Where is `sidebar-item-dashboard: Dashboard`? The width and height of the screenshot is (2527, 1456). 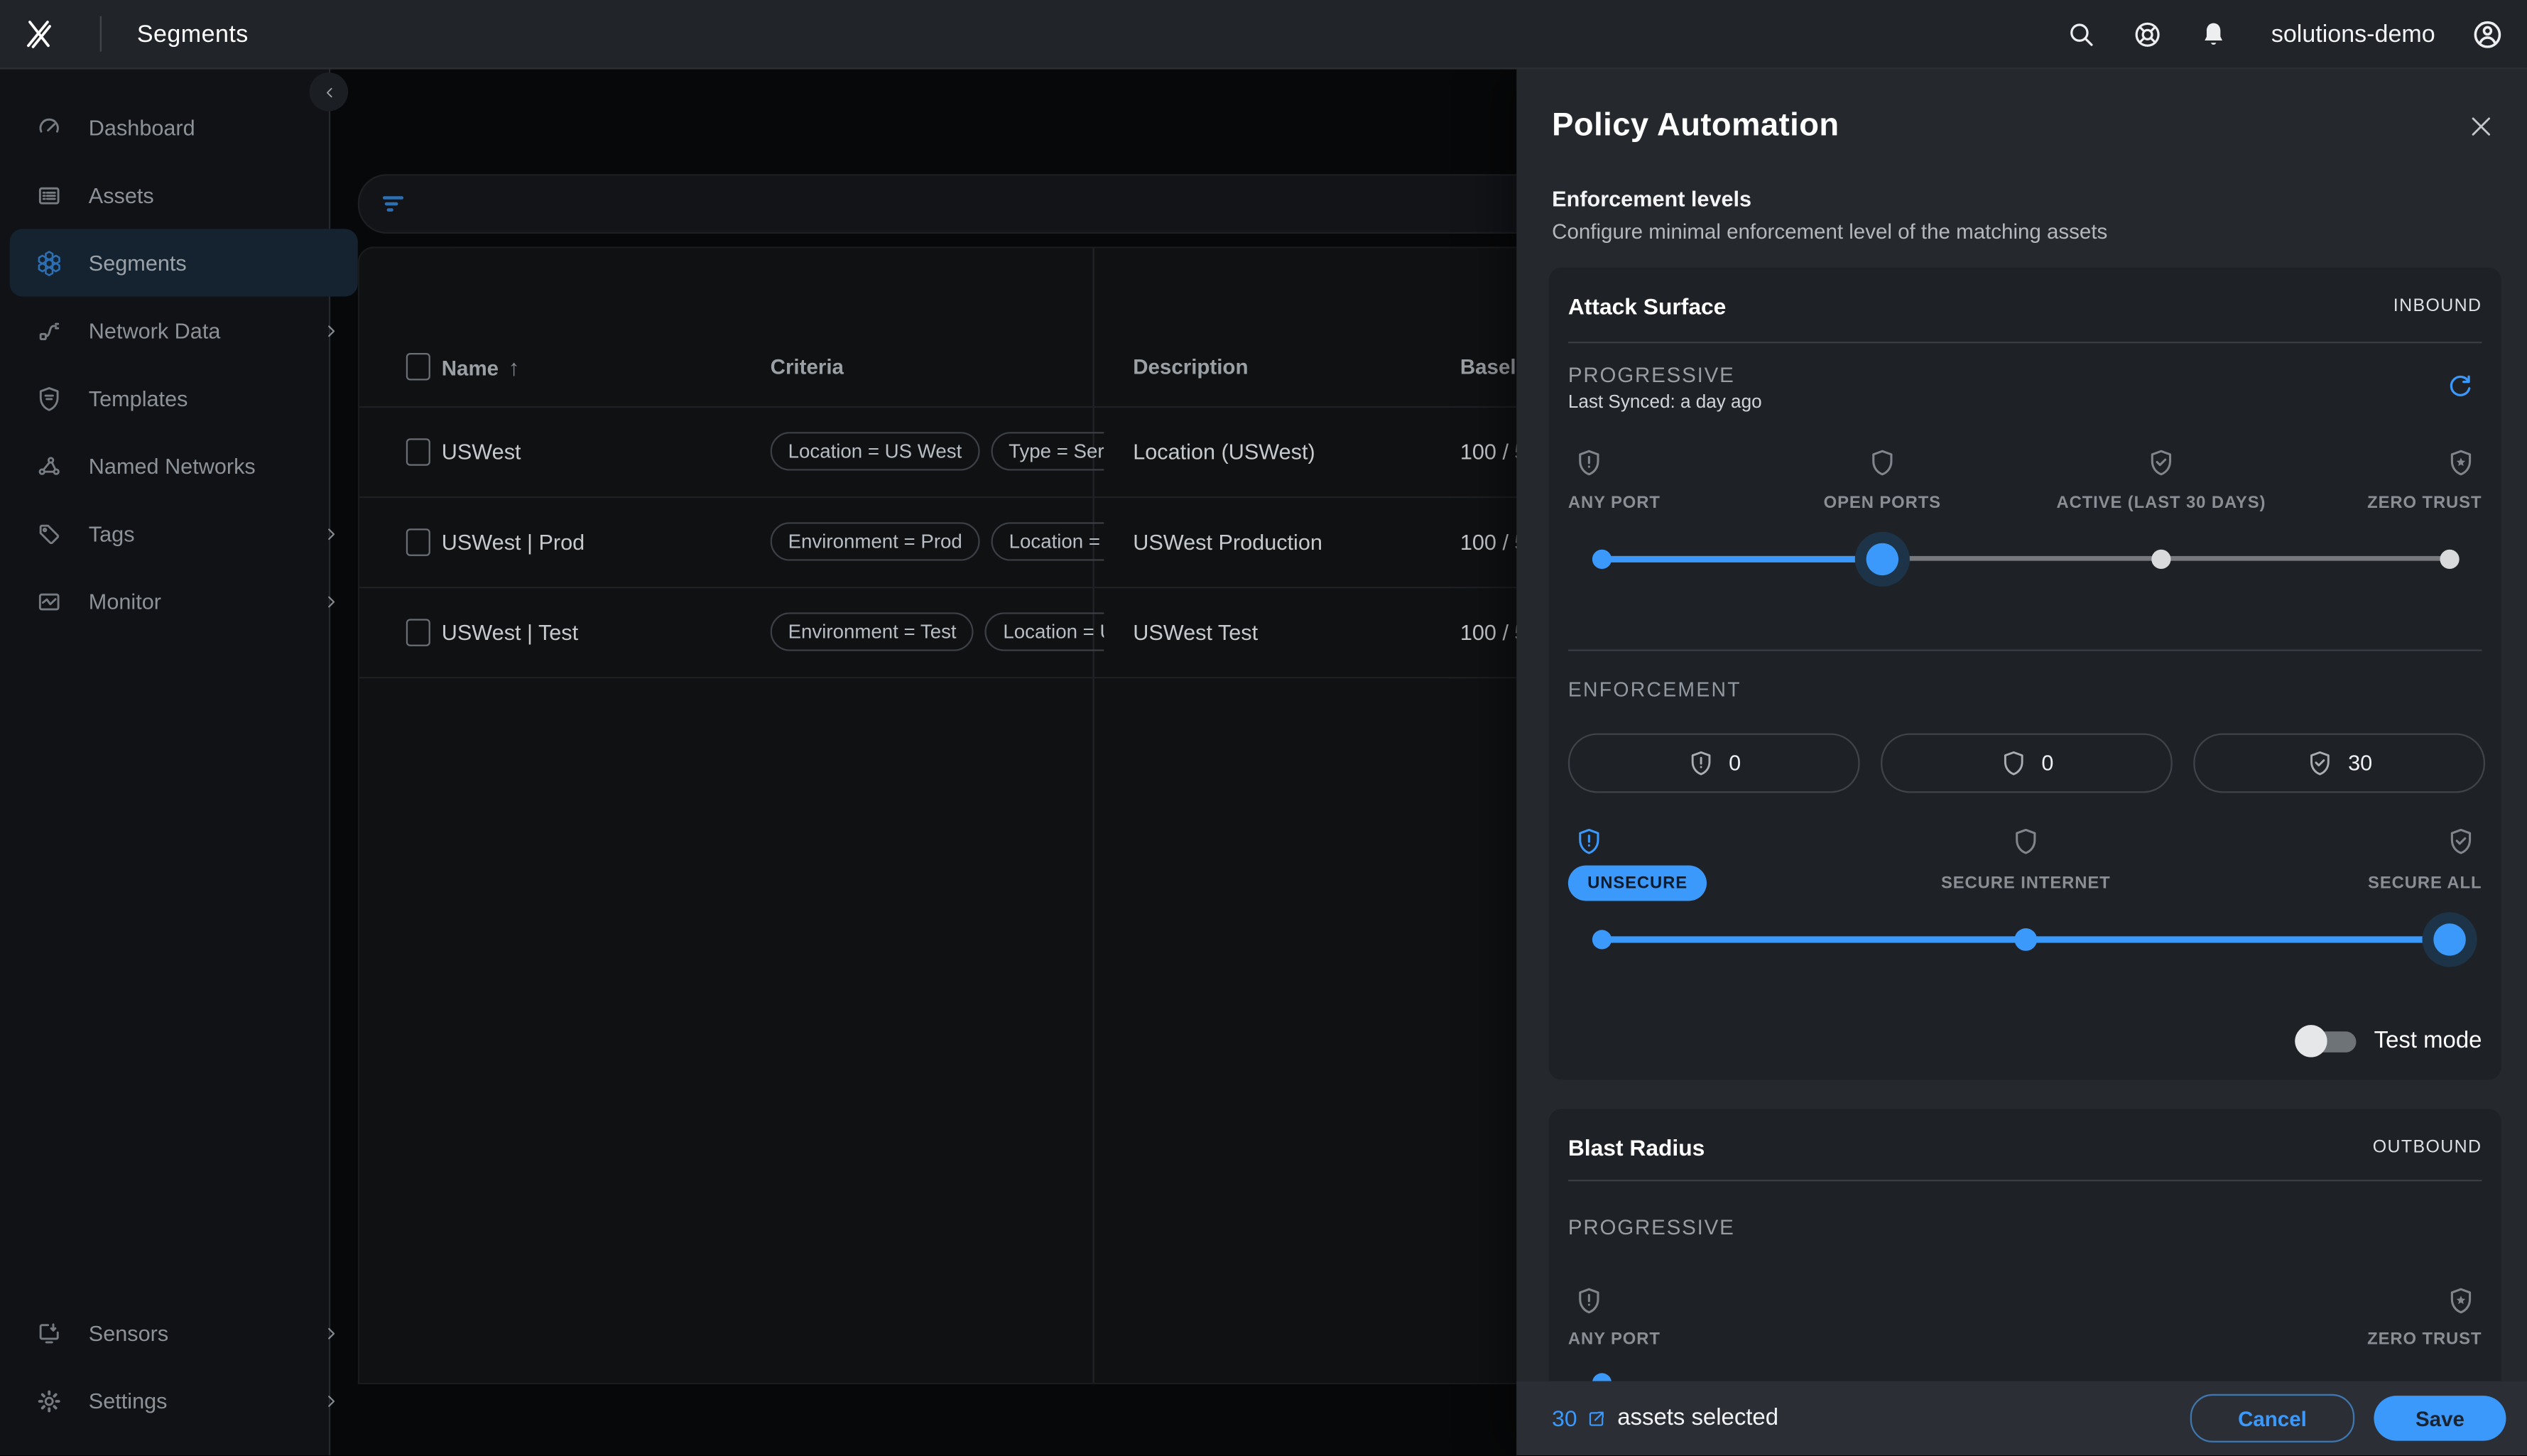
sidebar-item-dashboard: Dashboard is located at coordinates (184, 128).